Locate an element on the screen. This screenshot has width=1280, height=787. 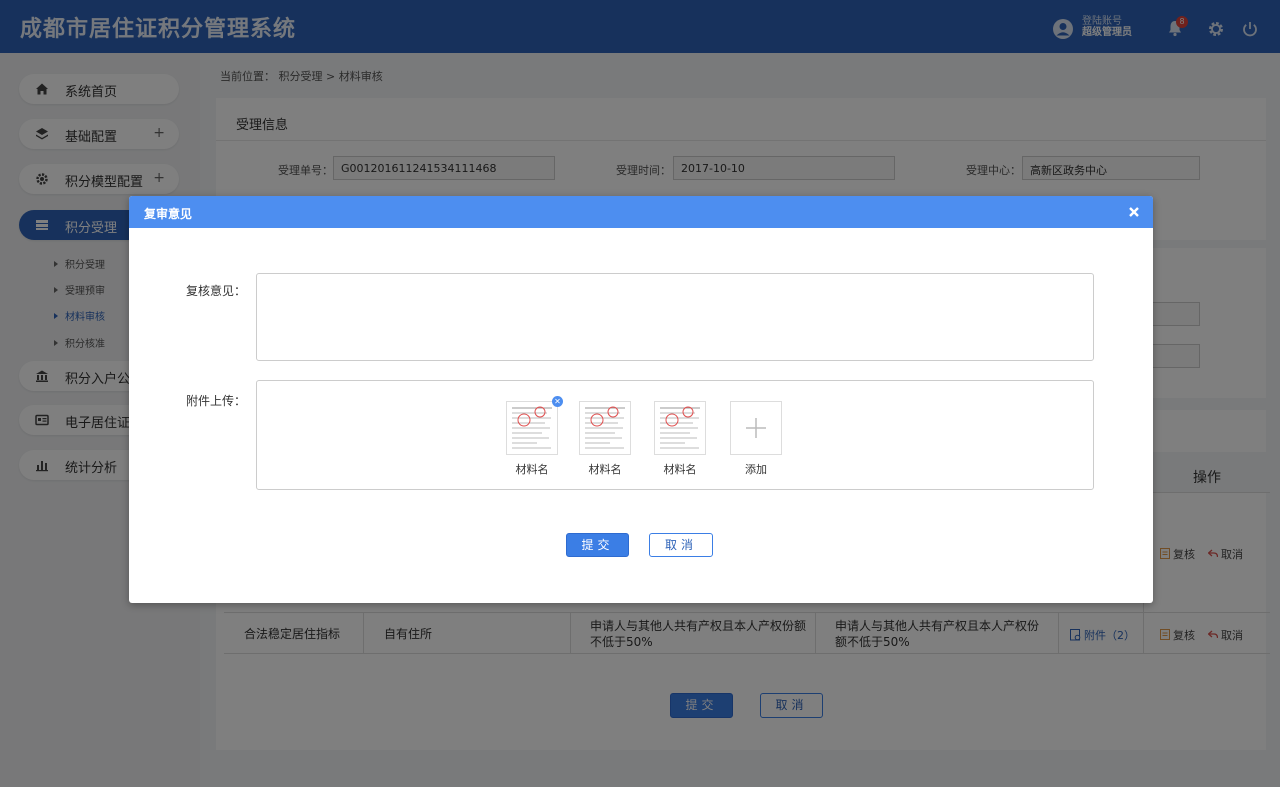
attachment-upload-label: 附件上传： is located at coordinates (216, 401).